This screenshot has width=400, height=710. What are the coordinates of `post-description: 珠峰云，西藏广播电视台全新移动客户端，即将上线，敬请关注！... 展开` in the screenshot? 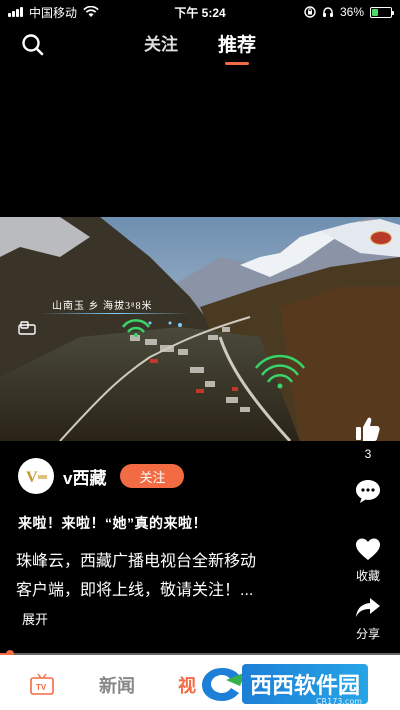 It's located at (138, 590).